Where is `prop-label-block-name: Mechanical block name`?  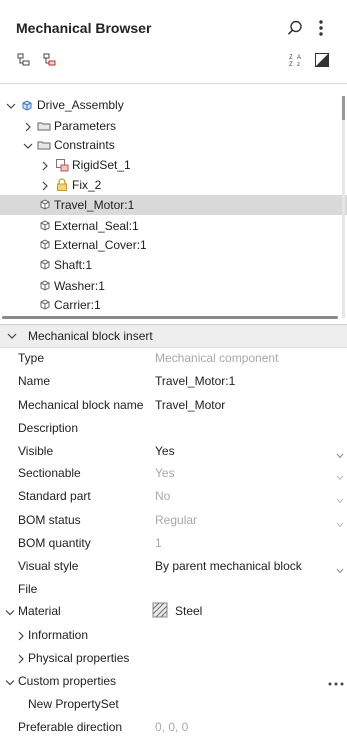
prop-label-block-name: Mechanical block name is located at coordinates (81, 405).